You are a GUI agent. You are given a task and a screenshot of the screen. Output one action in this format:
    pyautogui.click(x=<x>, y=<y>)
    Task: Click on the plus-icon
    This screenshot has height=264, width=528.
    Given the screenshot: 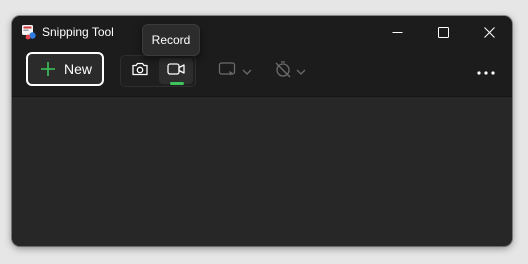 What is the action you would take?
    pyautogui.click(x=48, y=69)
    